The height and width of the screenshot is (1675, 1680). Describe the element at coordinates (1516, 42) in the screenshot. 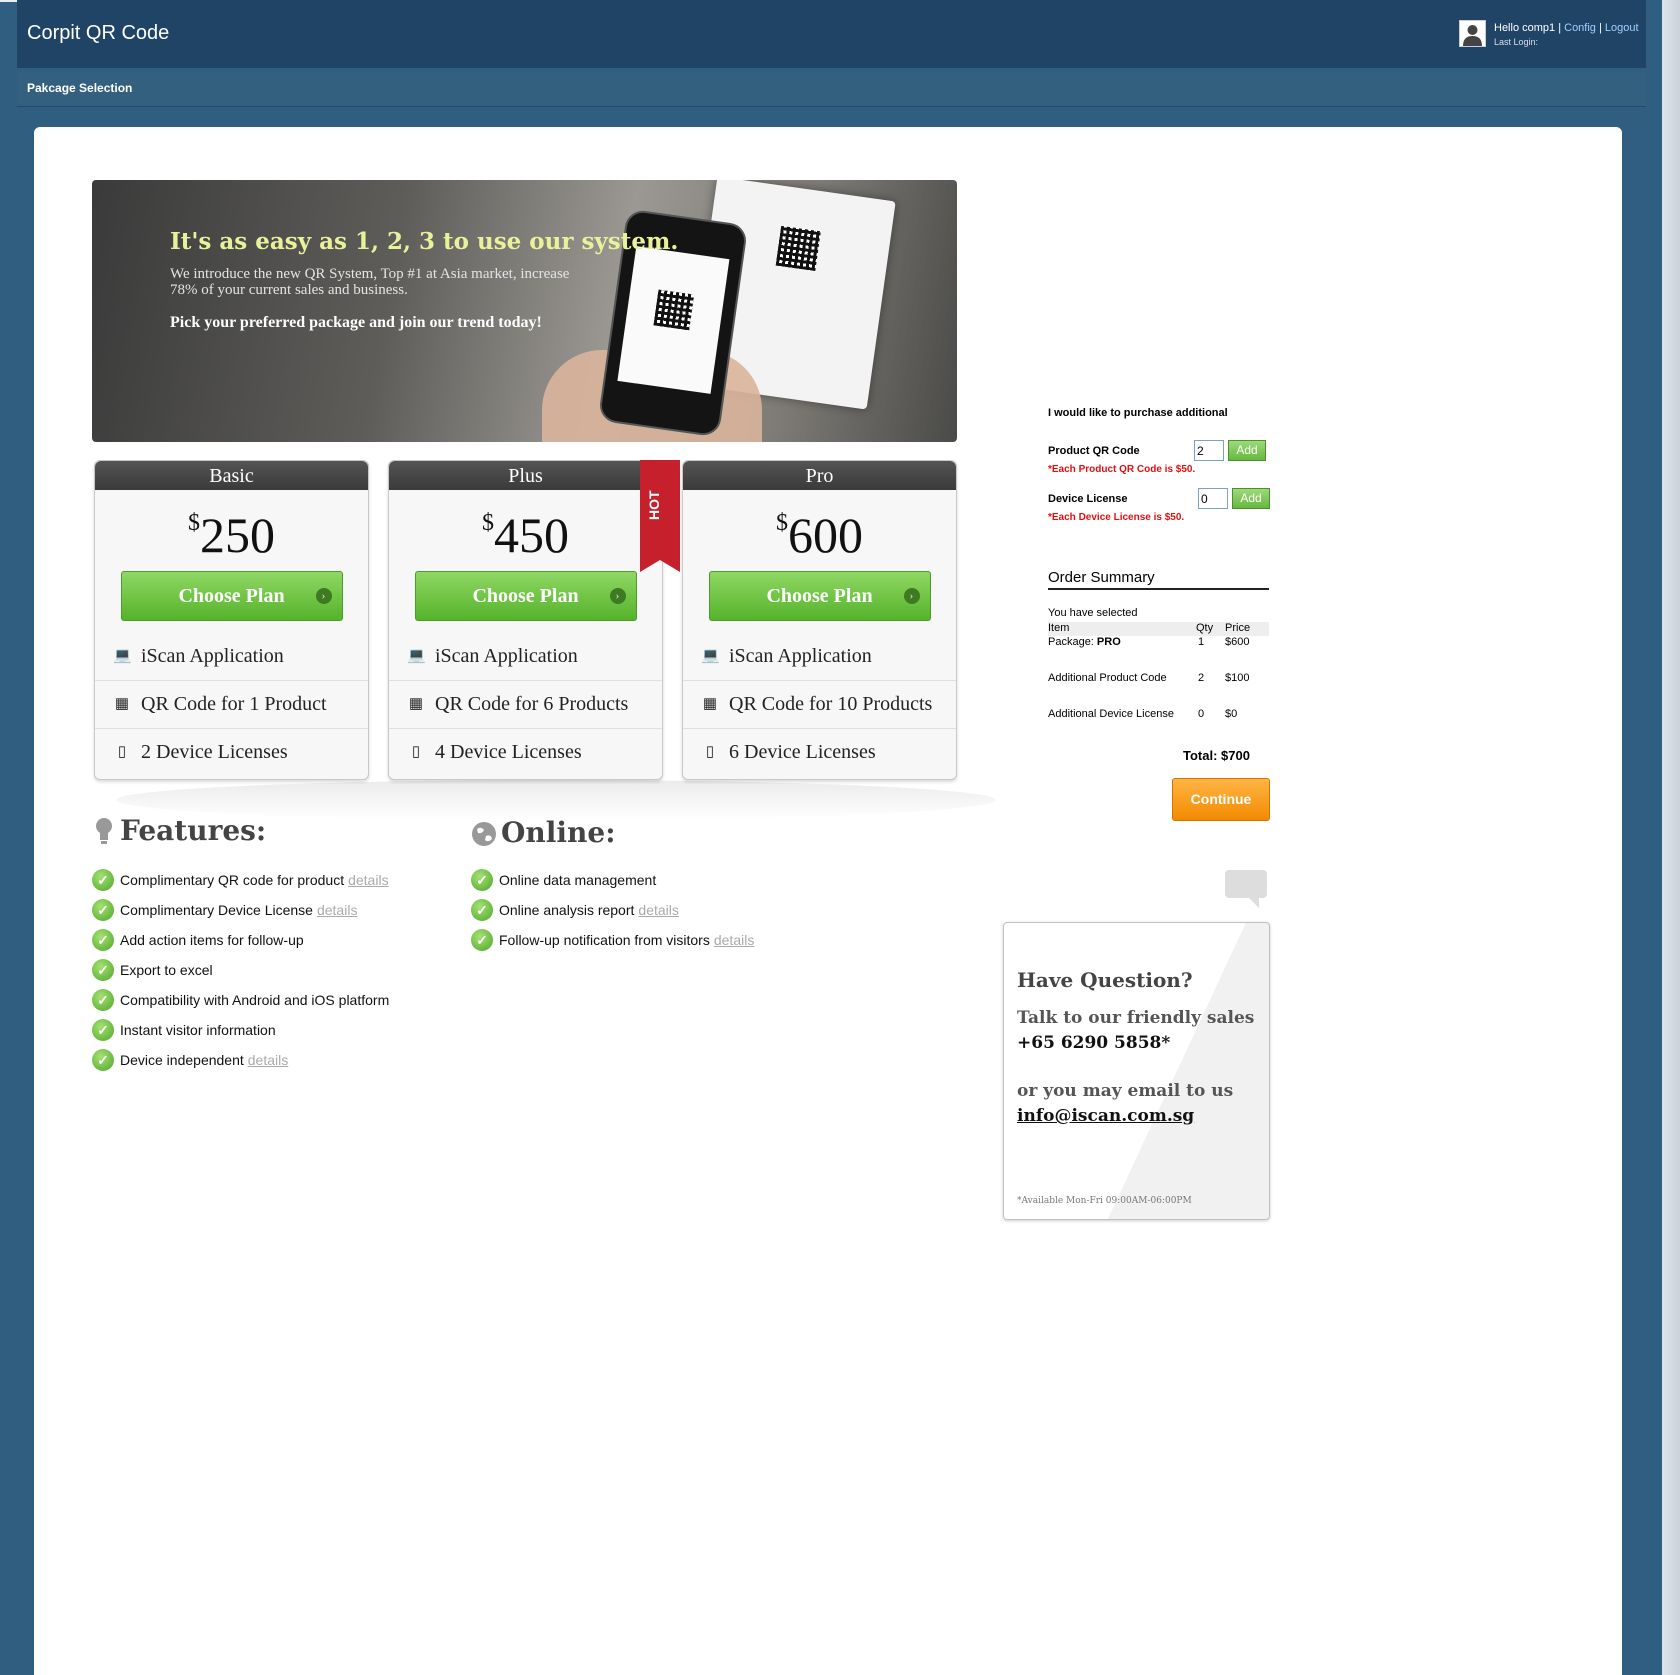

I see `last-login: Last Login:` at that location.